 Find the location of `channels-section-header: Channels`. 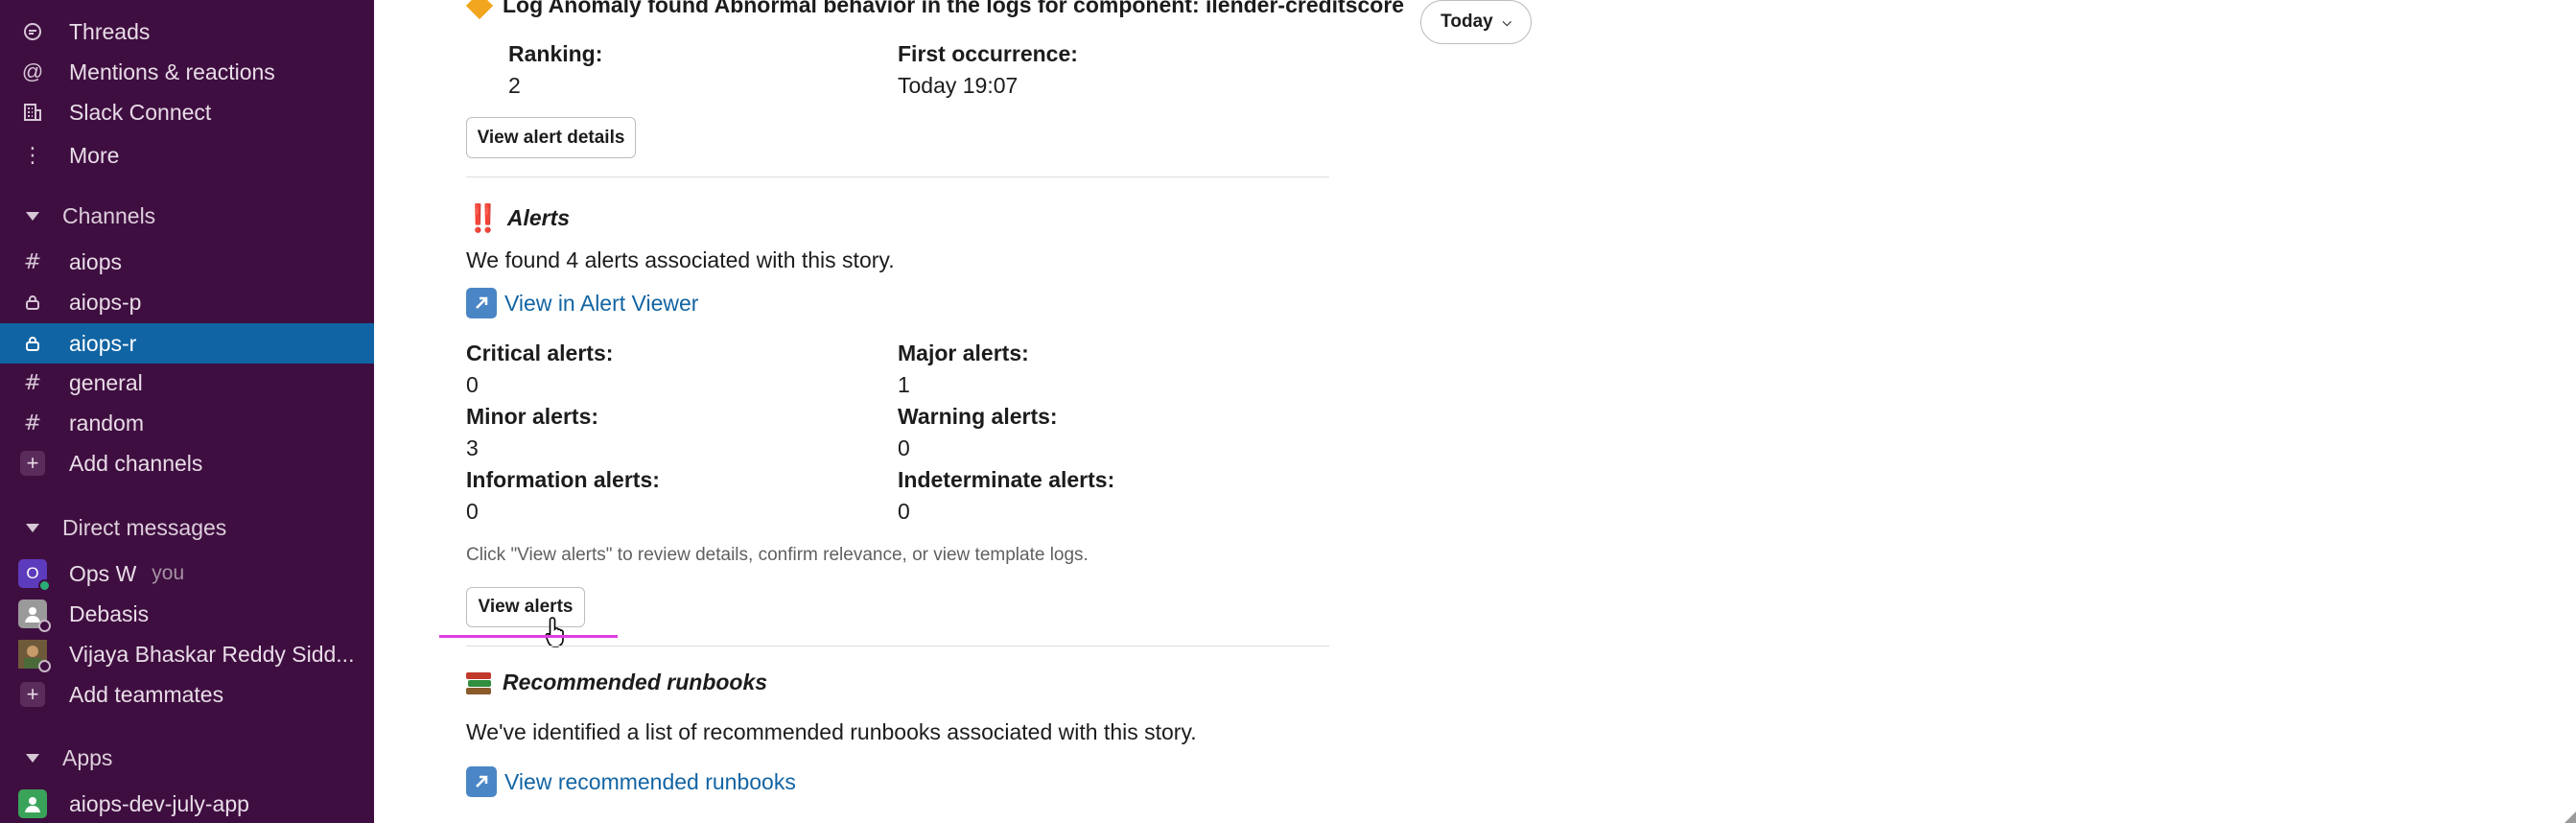

channels-section-header: Channels is located at coordinates (187, 216).